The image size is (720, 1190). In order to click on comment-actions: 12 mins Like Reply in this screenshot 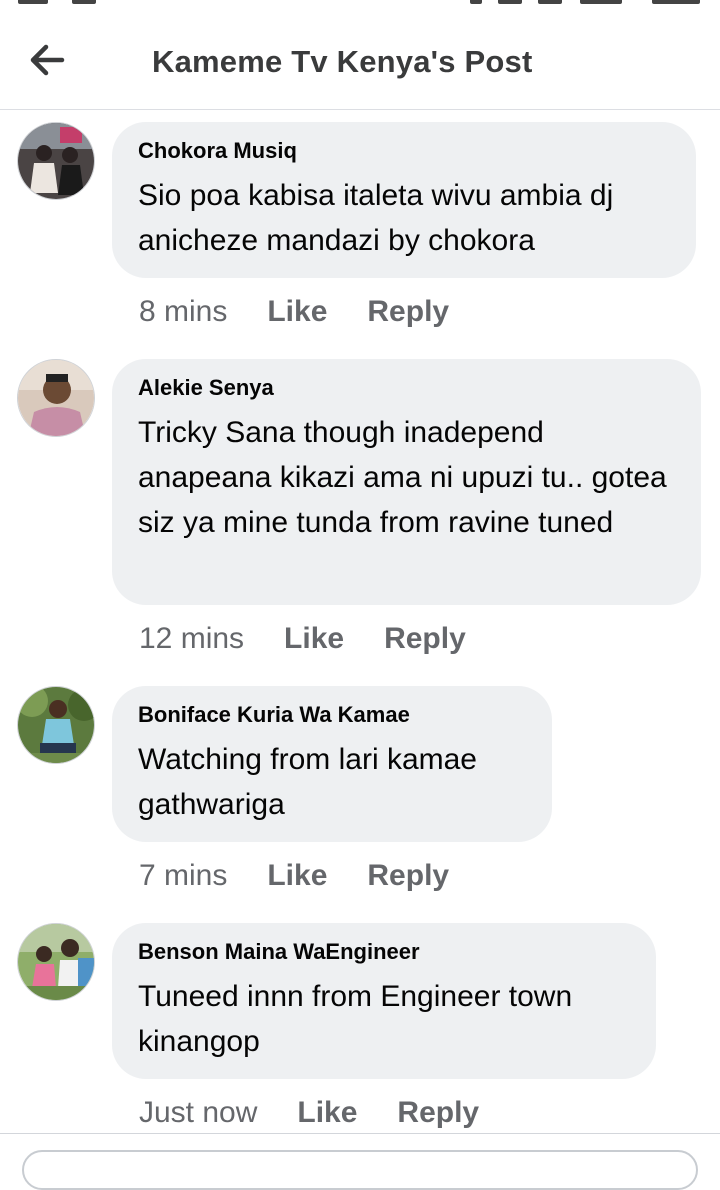, I will do `click(302, 639)`.